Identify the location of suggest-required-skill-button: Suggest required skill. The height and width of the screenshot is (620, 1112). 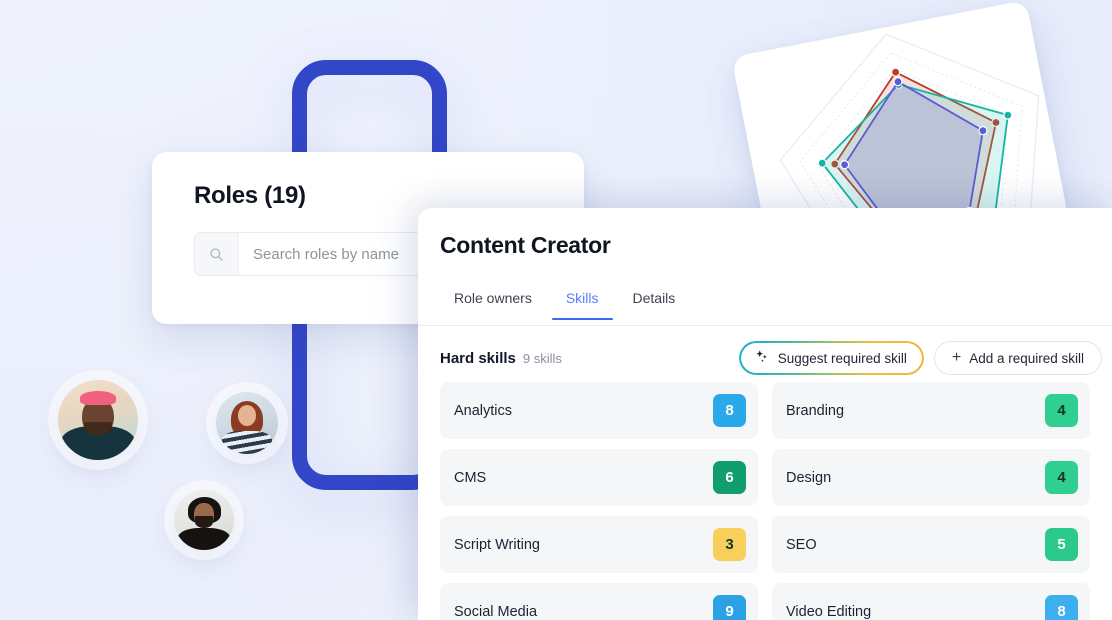
(831, 358).